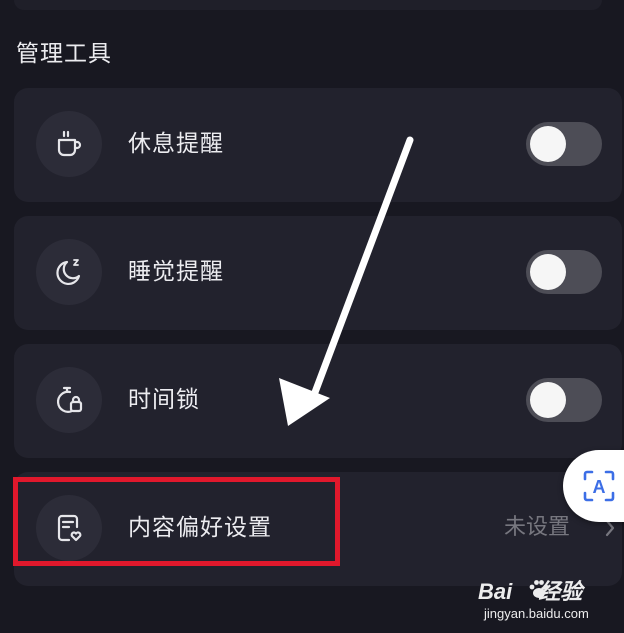 Image resolution: width=624 pixels, height=633 pixels. Describe the element at coordinates (548, 602) in the screenshot. I see `baidu-jingyan-watermark: Bai 经验 jingyan.baidu.com` at that location.